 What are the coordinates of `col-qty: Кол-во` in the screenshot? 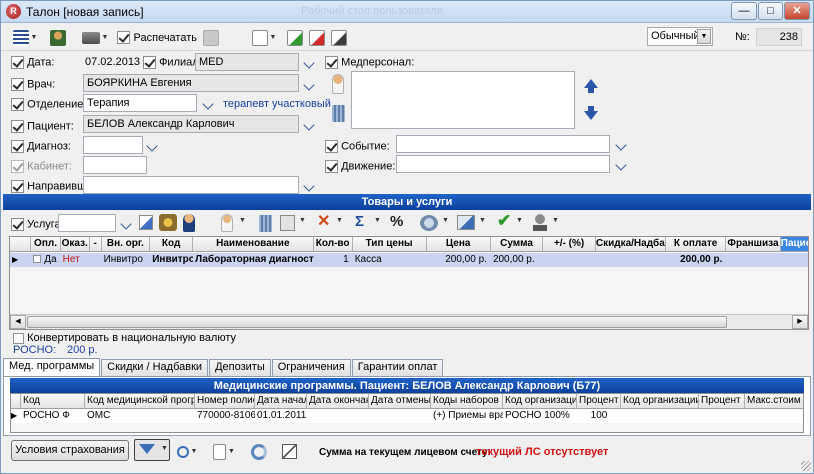 It's located at (333, 244).